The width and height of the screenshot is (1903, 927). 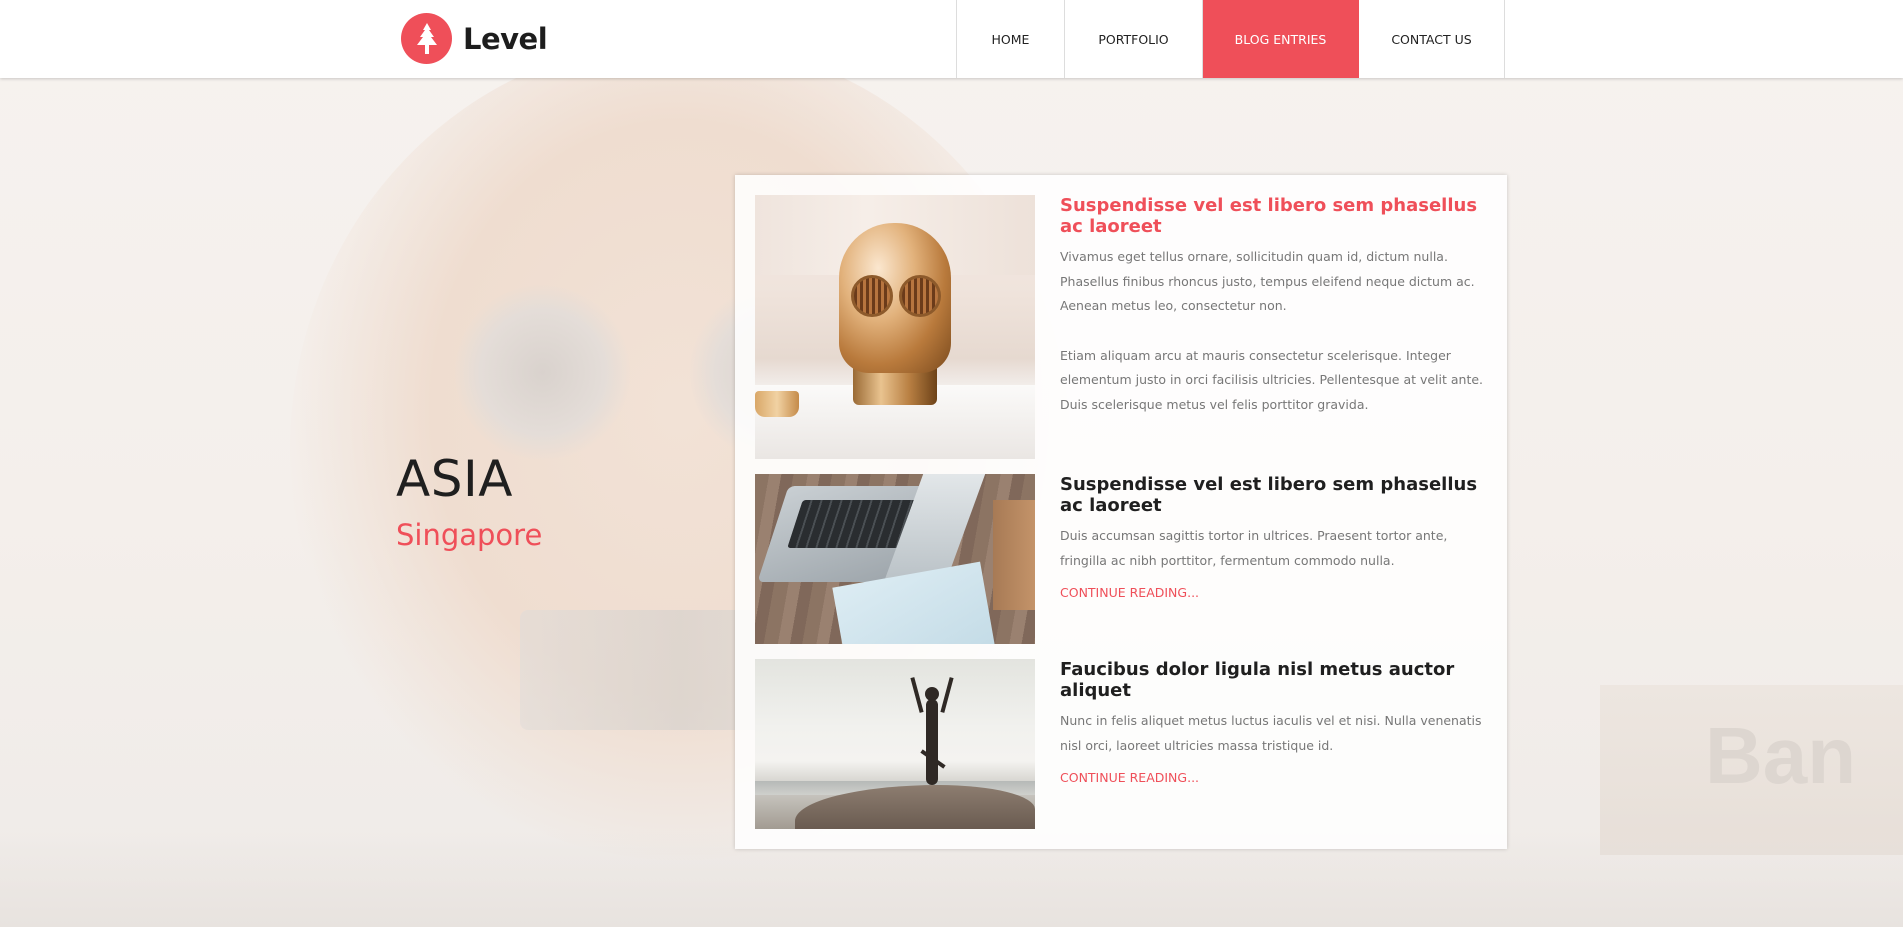 I want to click on background-robot-eye-left, so click(x=542, y=372).